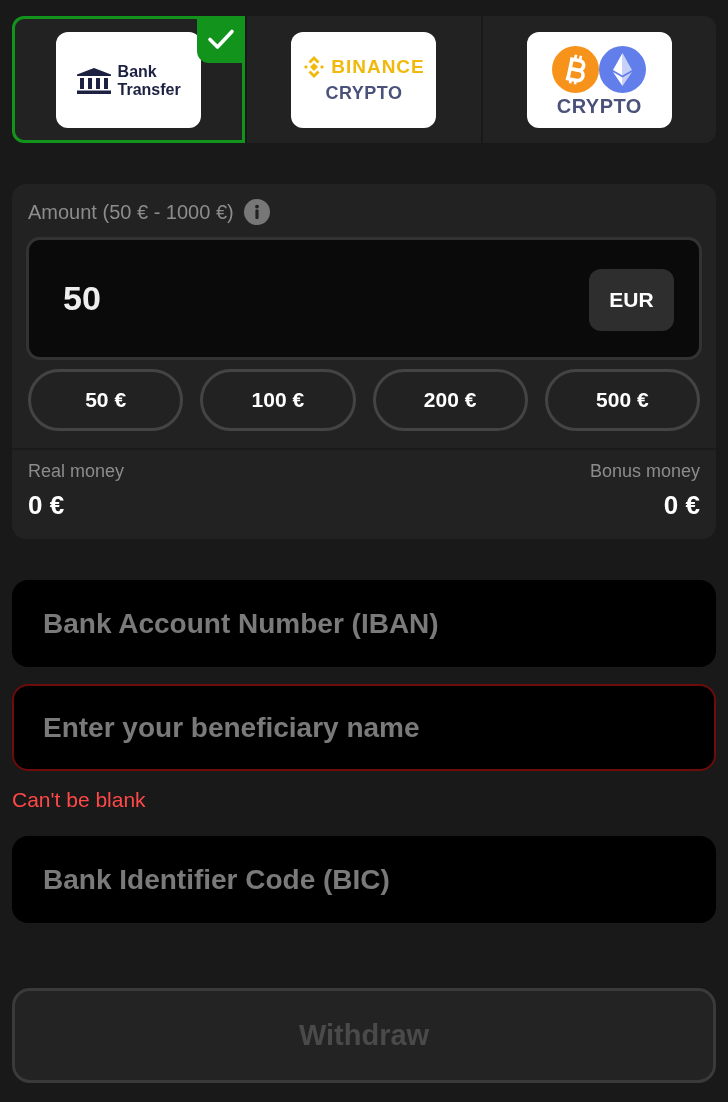 The width and height of the screenshot is (728, 1102). What do you see at coordinates (644, 471) in the screenshot?
I see `balance-label: Bonus money` at bounding box center [644, 471].